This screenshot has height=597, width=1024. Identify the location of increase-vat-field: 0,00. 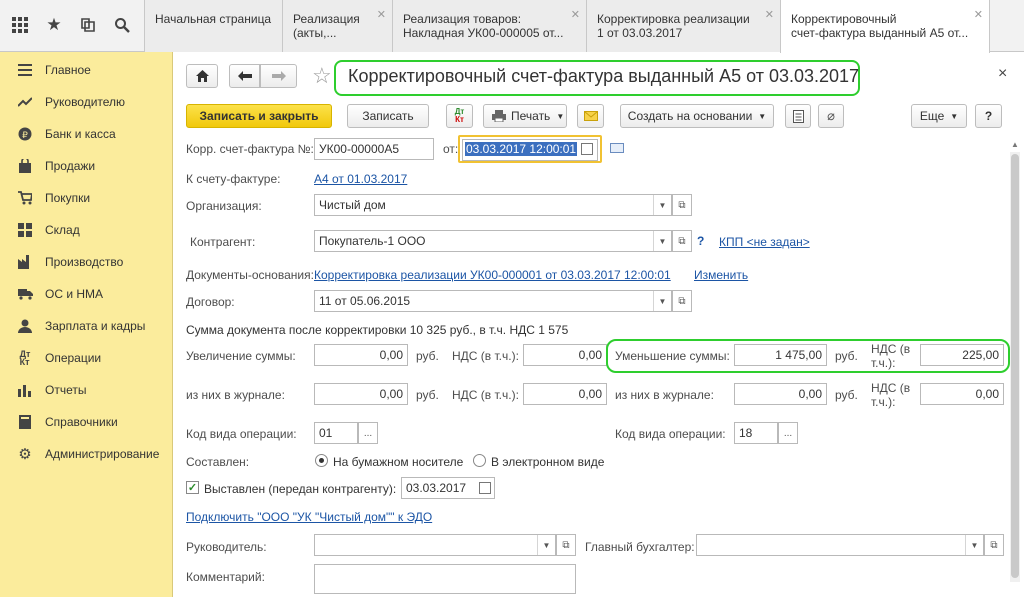
(565, 355).